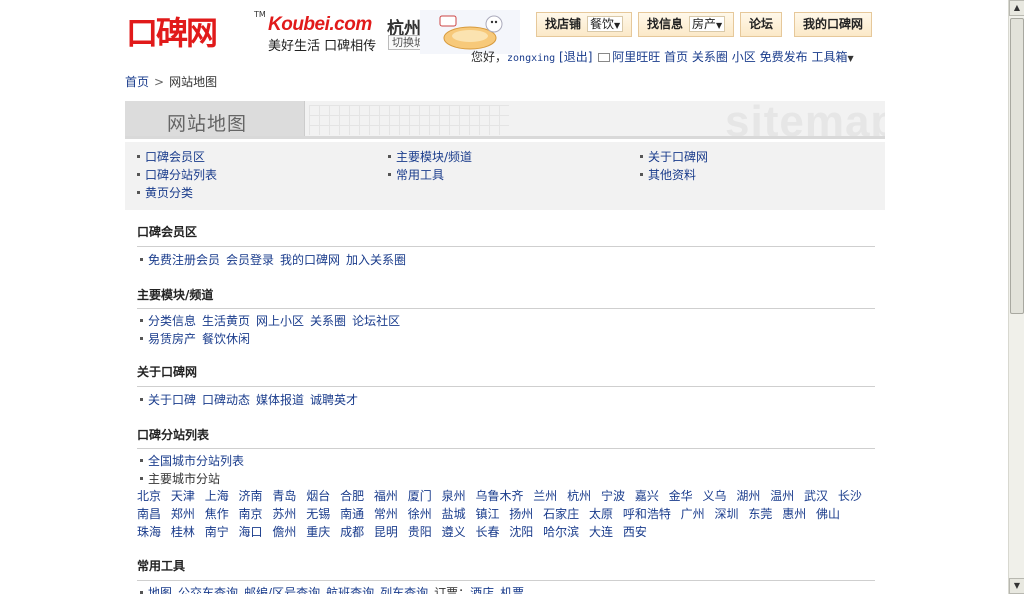 The image size is (1024, 594). I want to click on city-link: 成都, so click(352, 532).